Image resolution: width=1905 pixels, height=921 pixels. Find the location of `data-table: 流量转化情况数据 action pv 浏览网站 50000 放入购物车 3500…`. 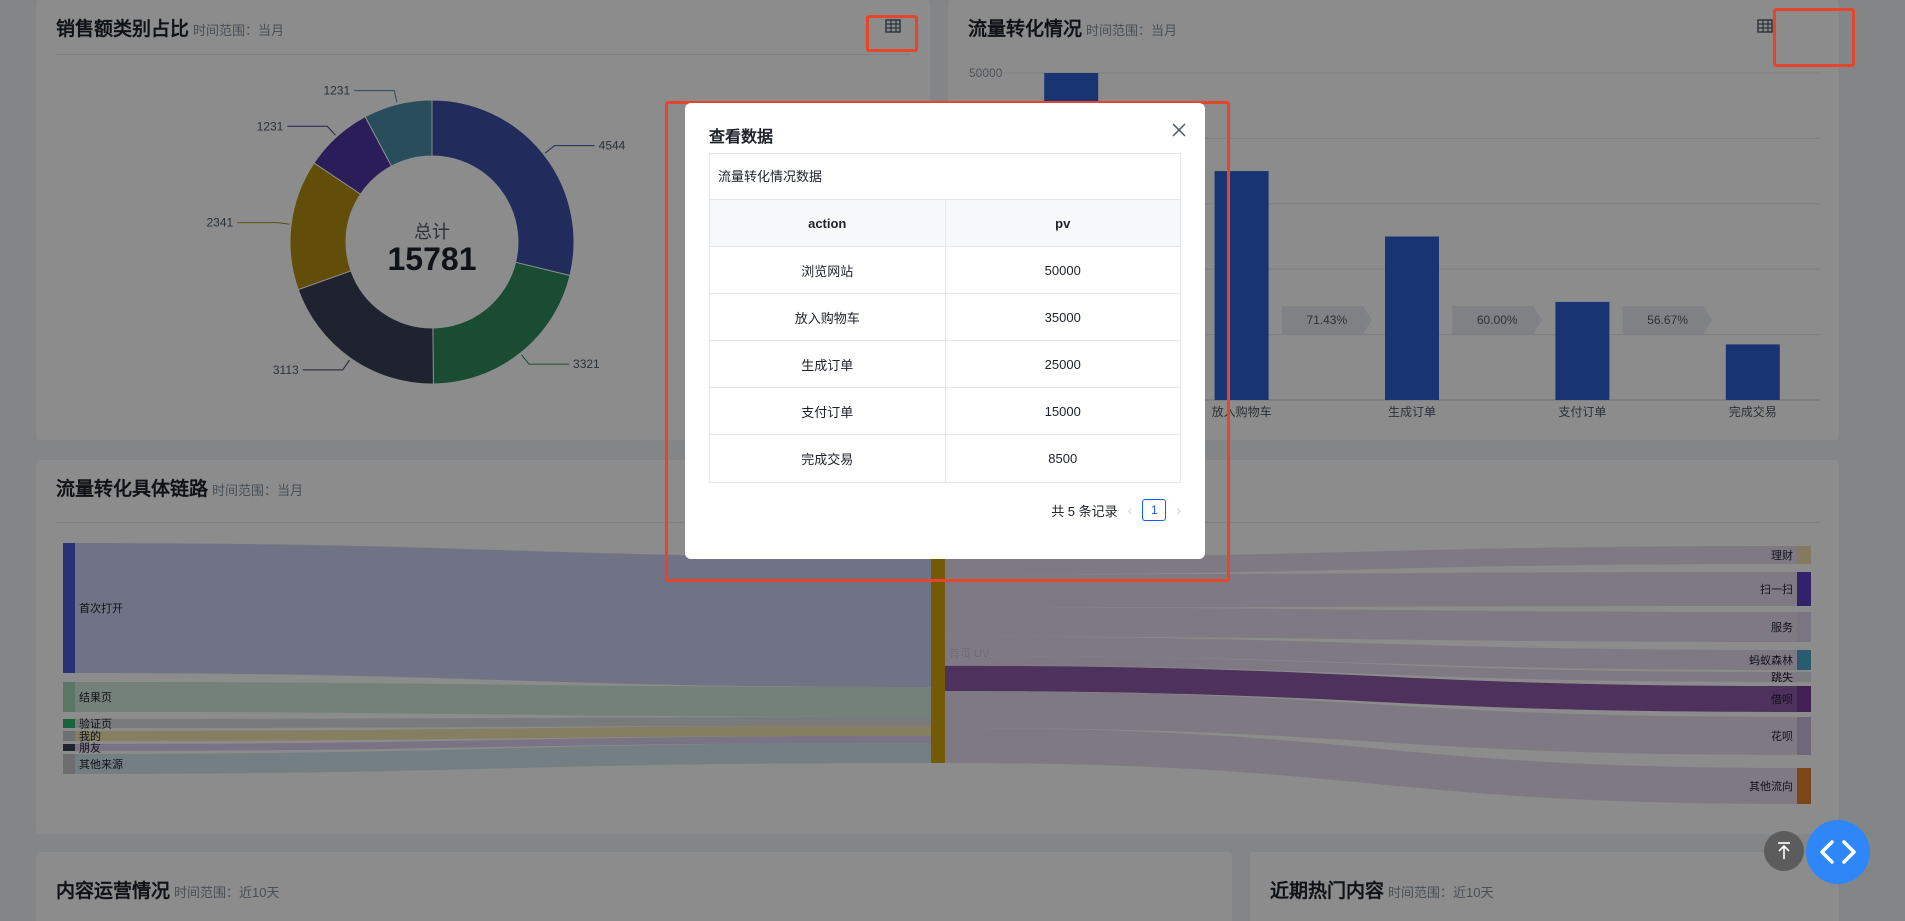

data-table: 流量转化情况数据 action pv 浏览网站 50000 放入购物车 3500… is located at coordinates (945, 318).